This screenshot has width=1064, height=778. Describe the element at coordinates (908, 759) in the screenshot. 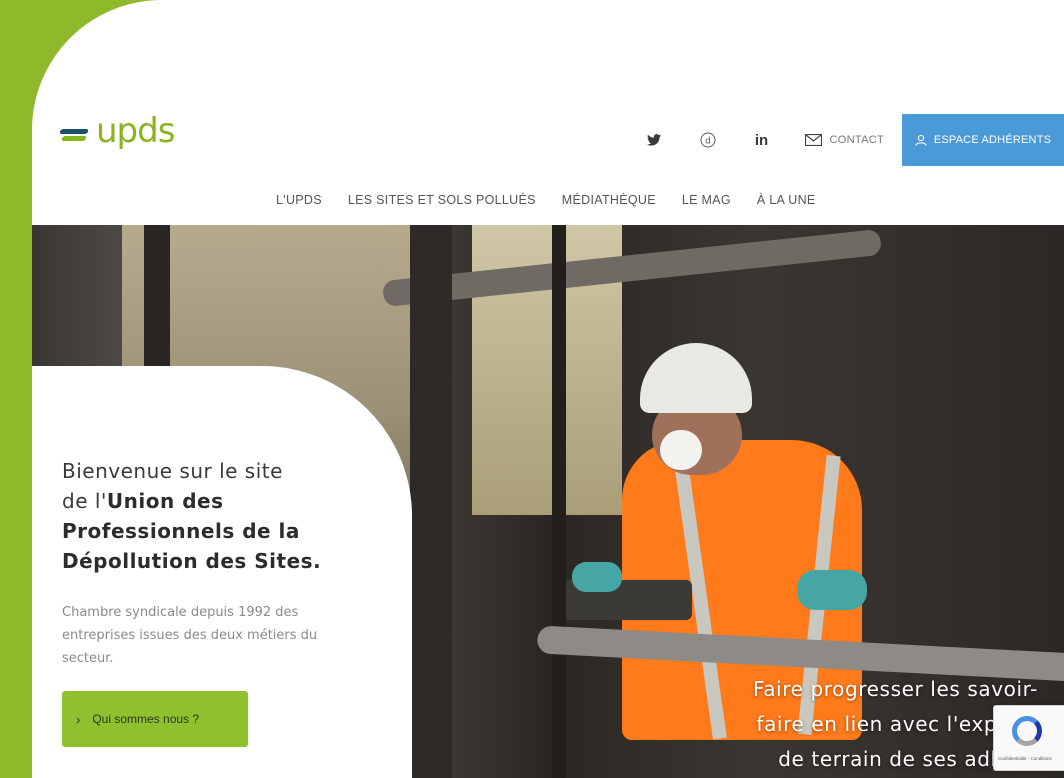

I see `tagline-line: de terrain de ses adhére` at that location.